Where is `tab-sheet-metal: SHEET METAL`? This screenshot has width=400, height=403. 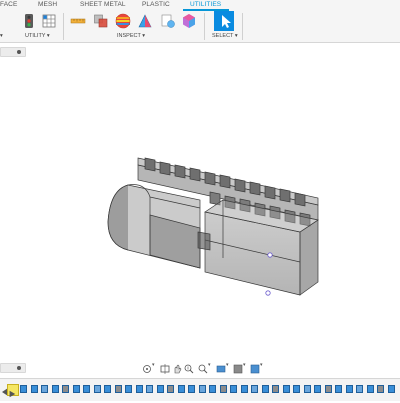
tab-sheet-metal: SHEET METAL is located at coordinates (103, 4).